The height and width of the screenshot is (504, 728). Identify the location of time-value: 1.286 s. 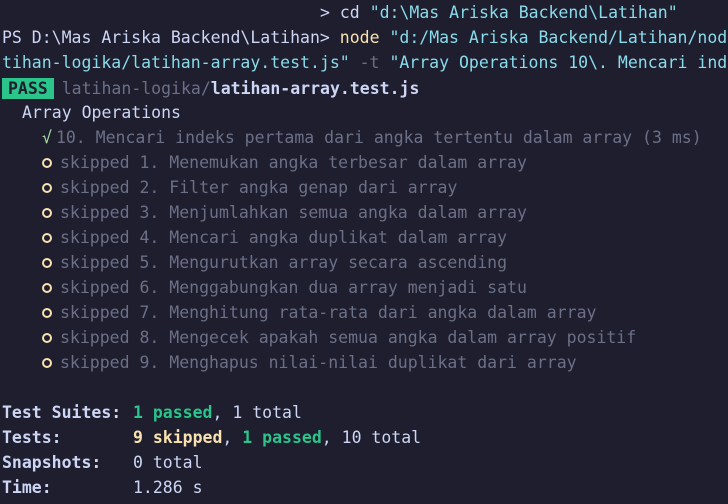
(168, 487).